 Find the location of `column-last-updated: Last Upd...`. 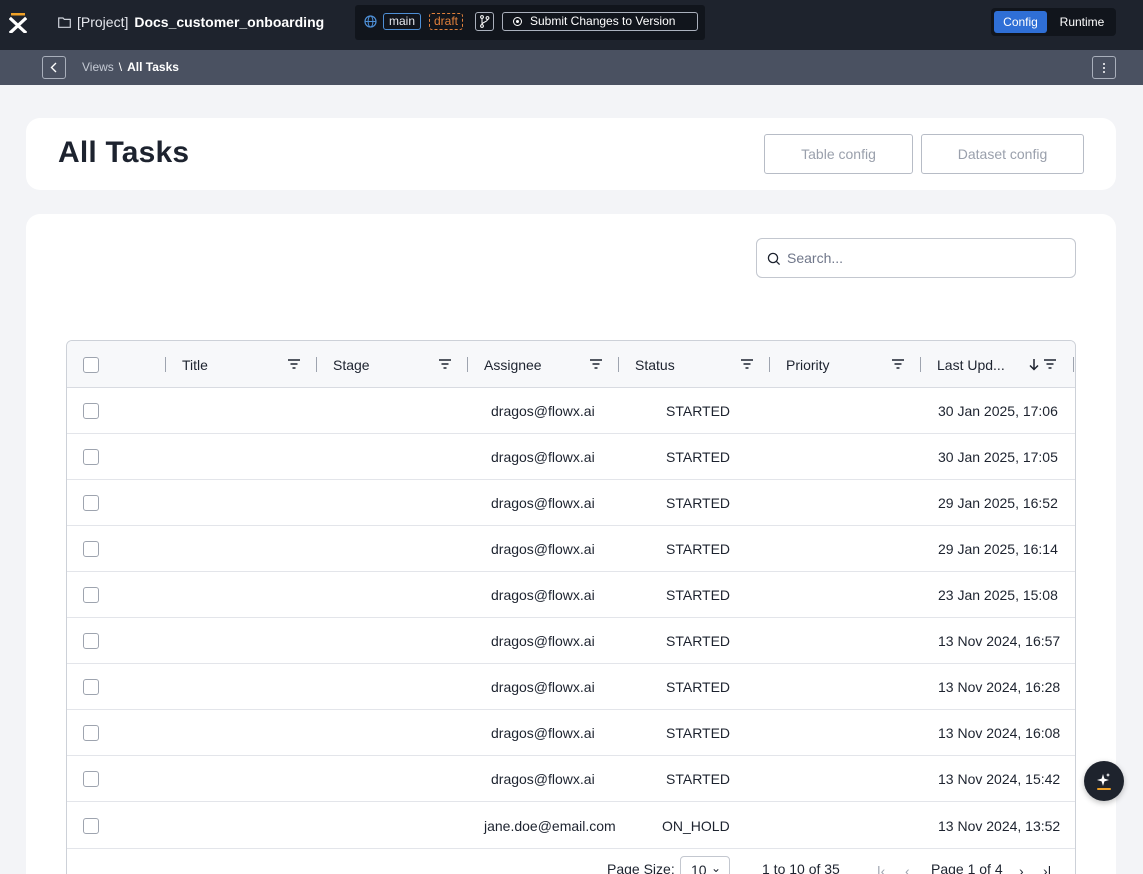

column-last-updated: Last Upd... is located at coordinates (997, 364).